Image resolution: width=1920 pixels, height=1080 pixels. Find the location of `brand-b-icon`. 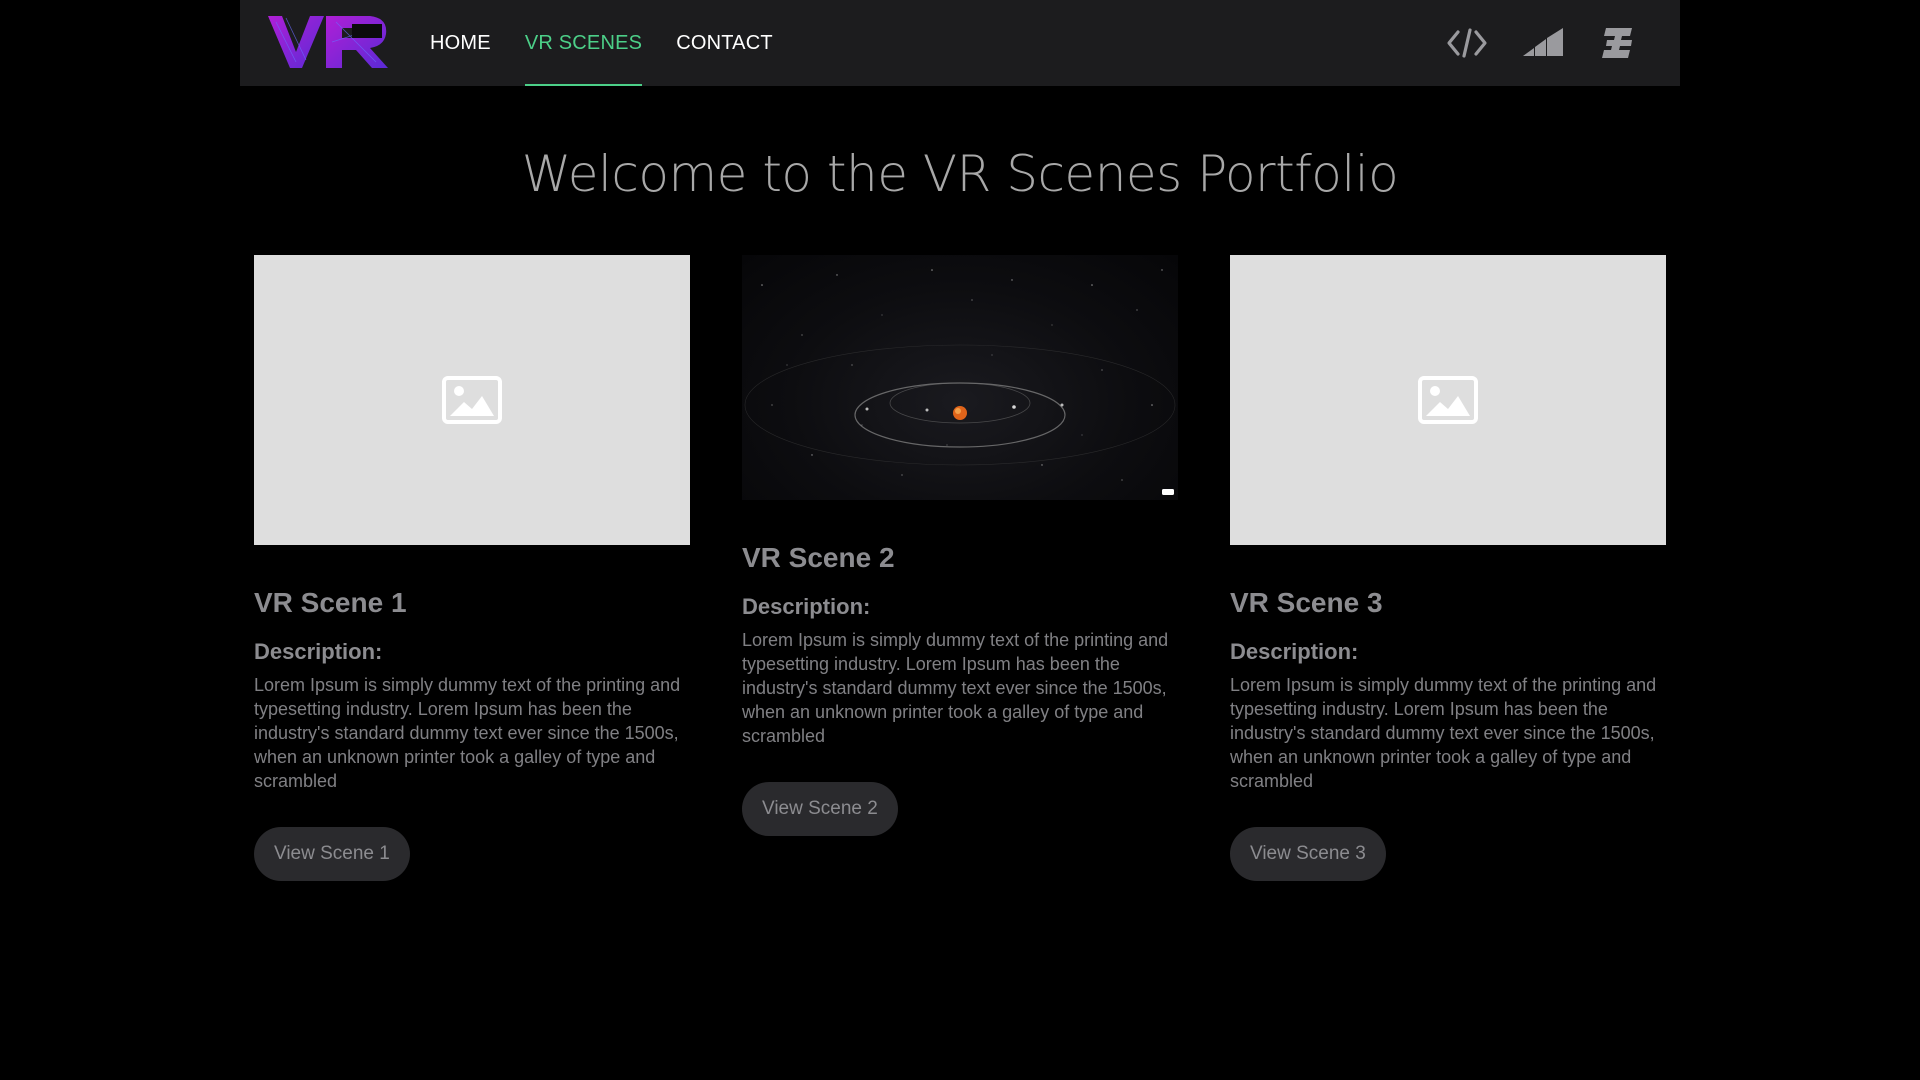

brand-b-icon is located at coordinates (1619, 43).